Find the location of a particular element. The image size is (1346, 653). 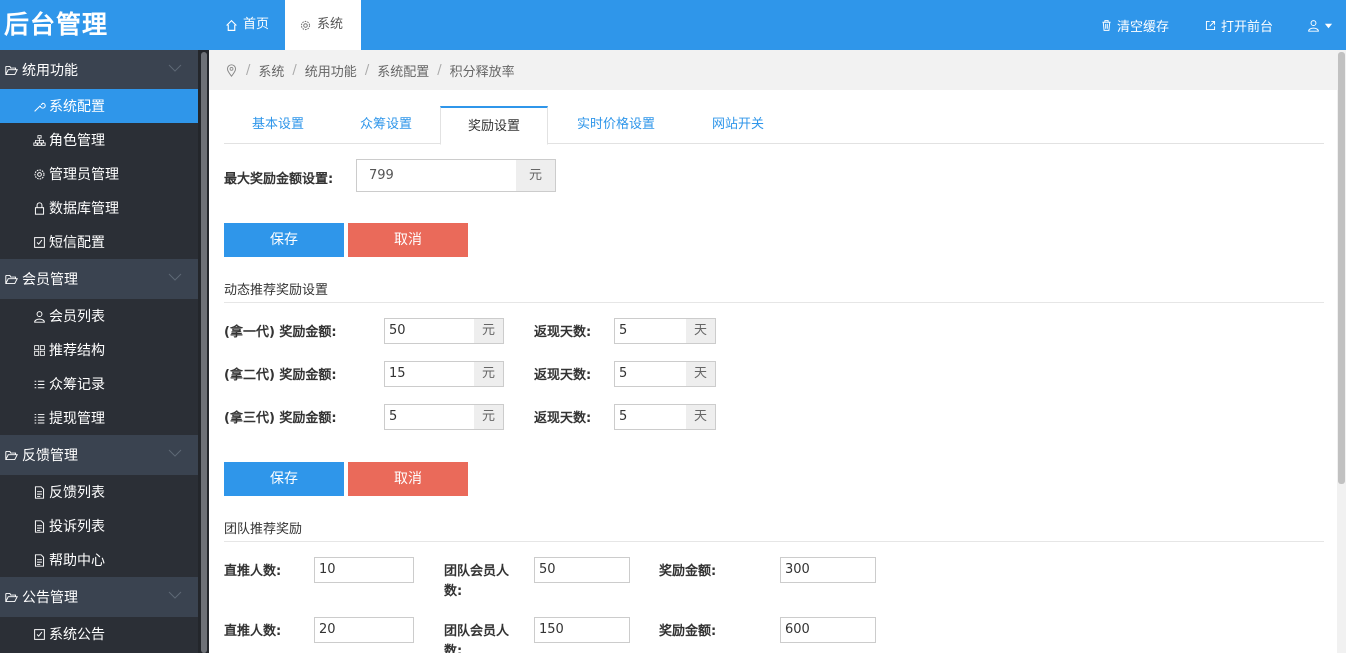

caret-down-icon is located at coordinates (1328, 25).